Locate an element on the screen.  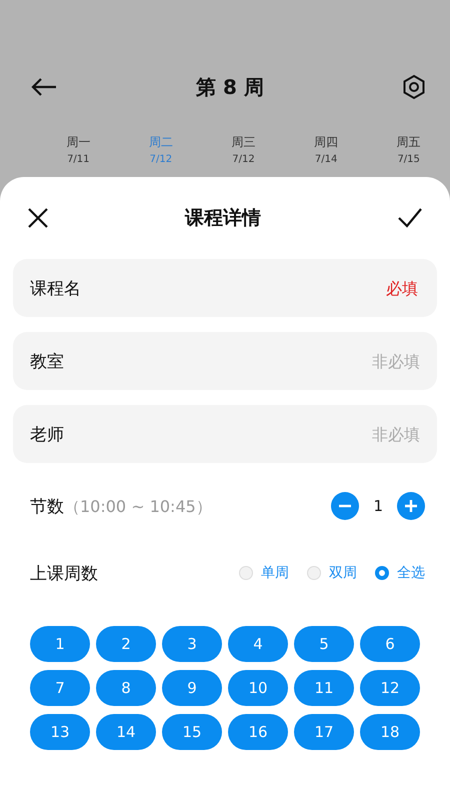
week-chip: 17 is located at coordinates (324, 732).